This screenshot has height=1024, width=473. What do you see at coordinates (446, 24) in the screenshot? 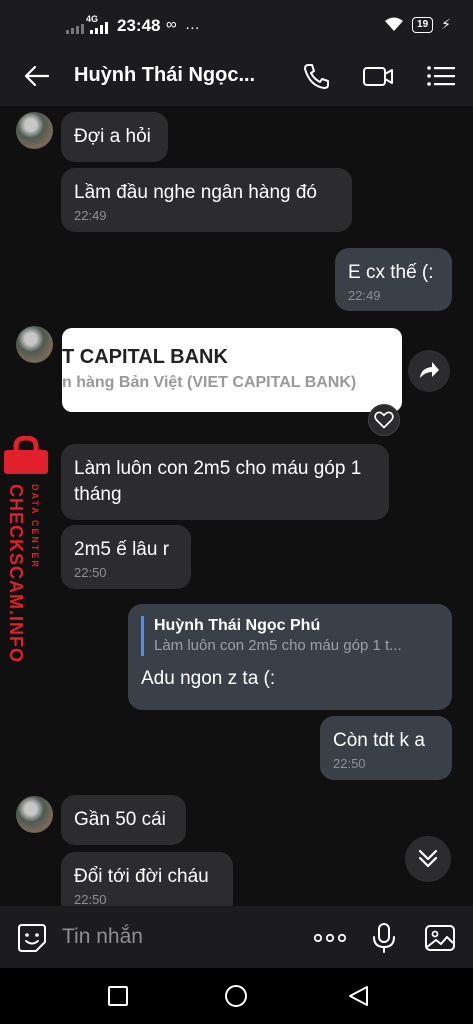
I see `charging-icon: ⚡` at bounding box center [446, 24].